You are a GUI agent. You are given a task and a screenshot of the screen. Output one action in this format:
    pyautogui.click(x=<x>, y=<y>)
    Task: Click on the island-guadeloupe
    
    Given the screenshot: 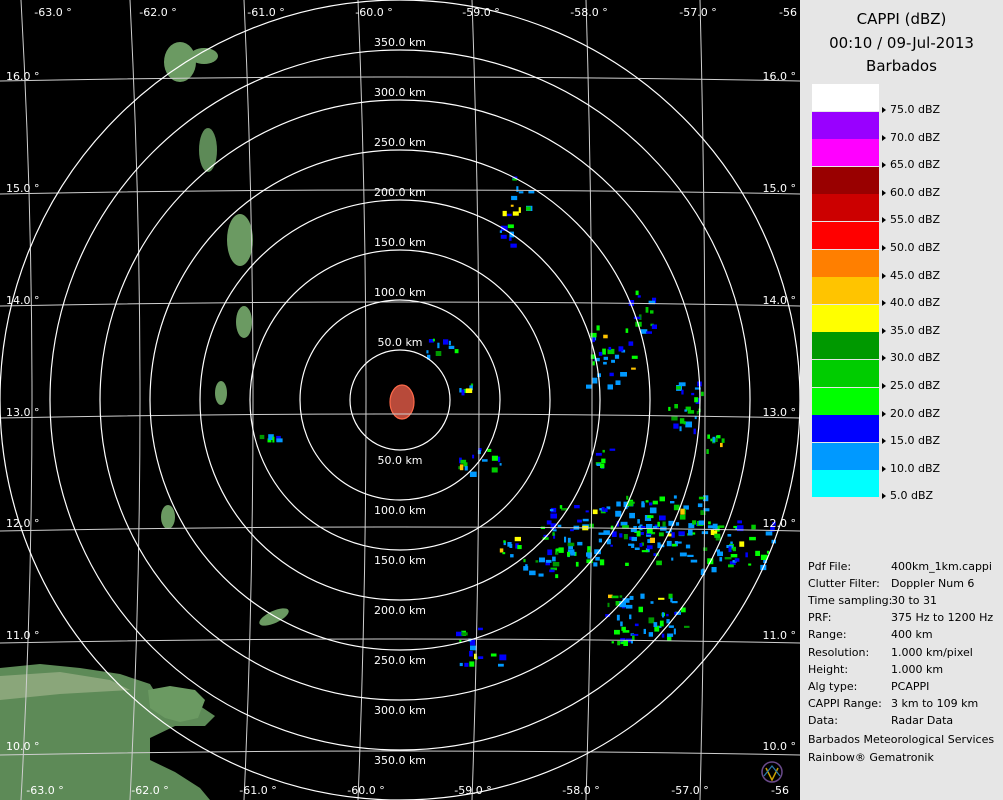 What is the action you would take?
    pyautogui.click(x=180, y=62)
    